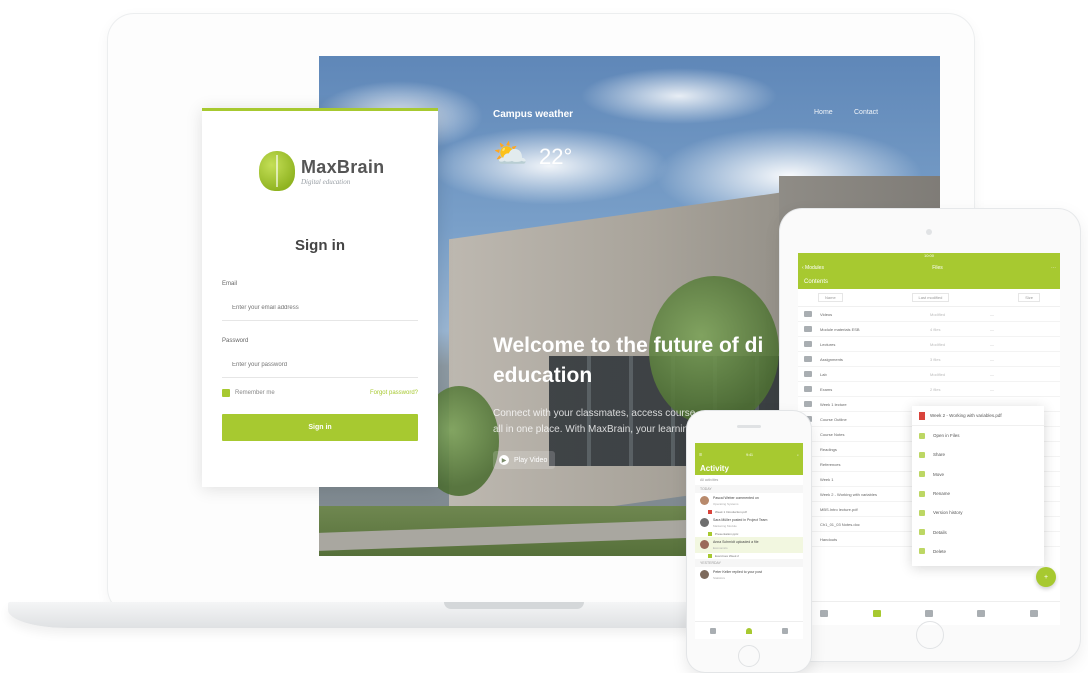  What do you see at coordinates (342, 171) in the screenshot?
I see `logo-text: MaxBrain Digital education` at bounding box center [342, 171].